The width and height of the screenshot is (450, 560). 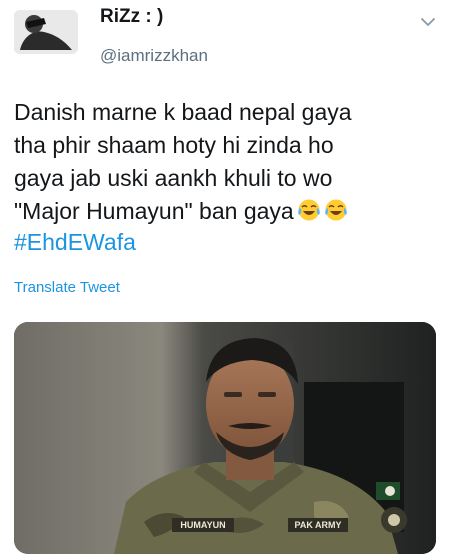 I want to click on name-patch-text: HUMAYUN, so click(x=202, y=525).